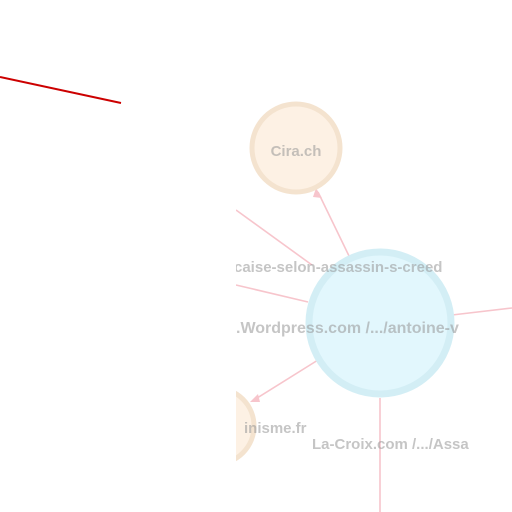  I want to click on label-wordpress-url: .Wordpress.com /.../antoine-v, so click(347, 328).